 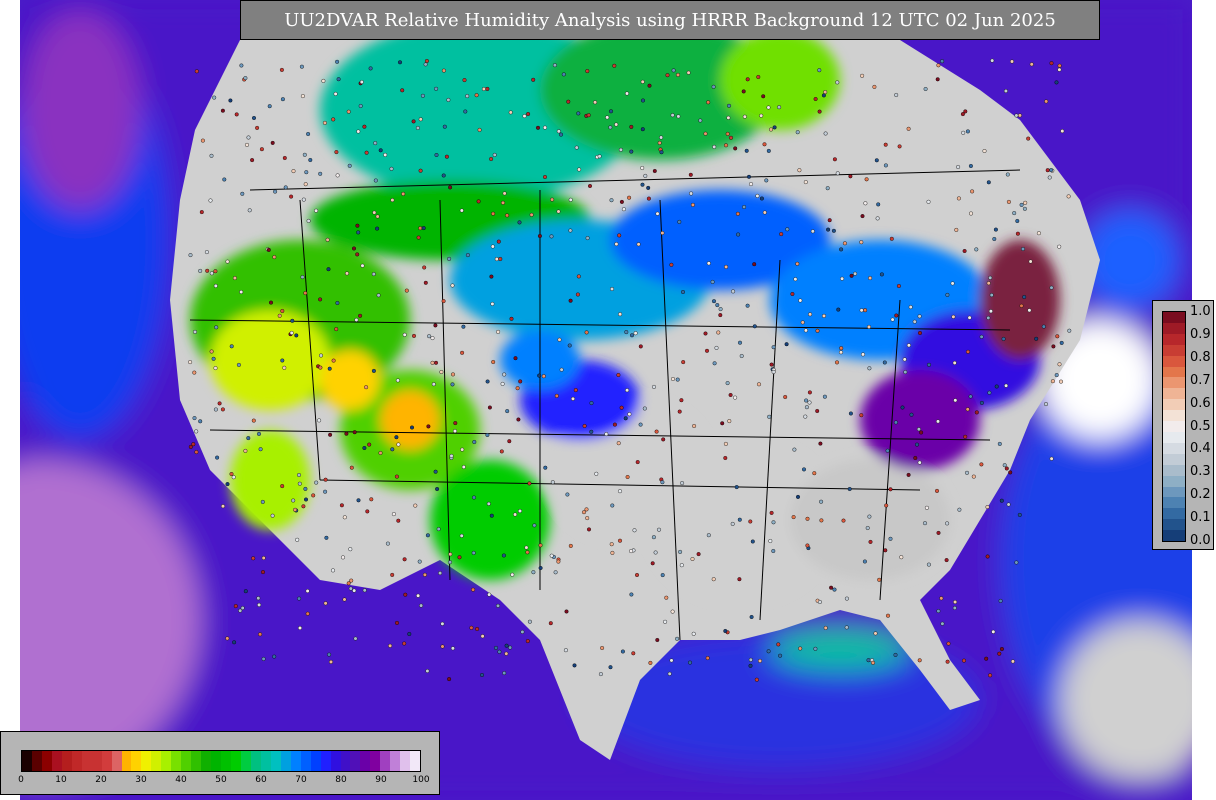 What do you see at coordinates (301, 780) in the screenshot?
I see `humidity-colorbar-tick: 70` at bounding box center [301, 780].